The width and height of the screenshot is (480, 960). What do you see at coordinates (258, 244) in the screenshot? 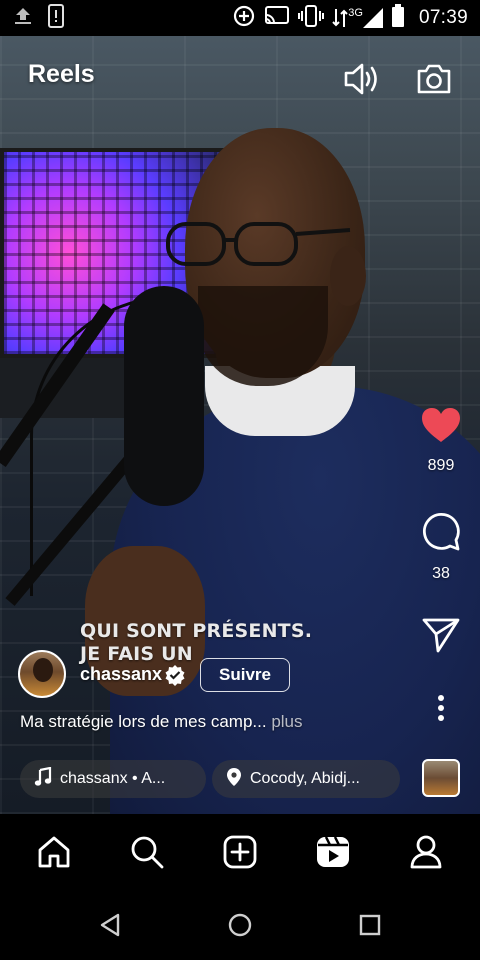
I see `glasses` at bounding box center [258, 244].